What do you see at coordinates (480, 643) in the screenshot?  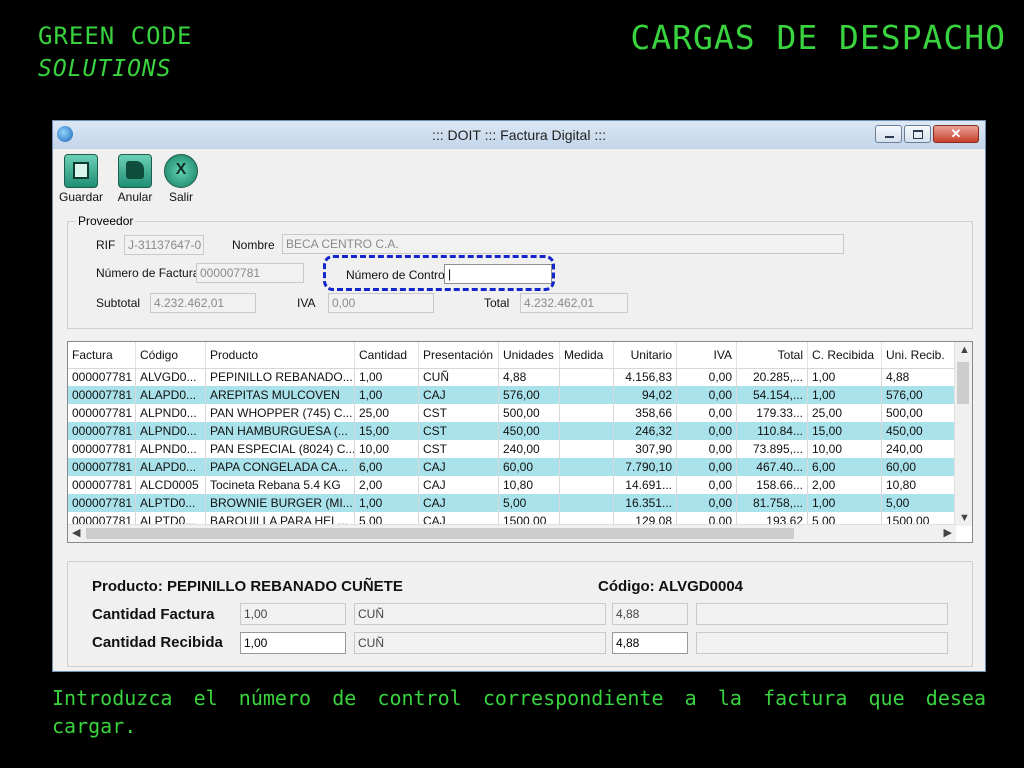 I see `cantidad-recibida-presentacion: CUÑ` at bounding box center [480, 643].